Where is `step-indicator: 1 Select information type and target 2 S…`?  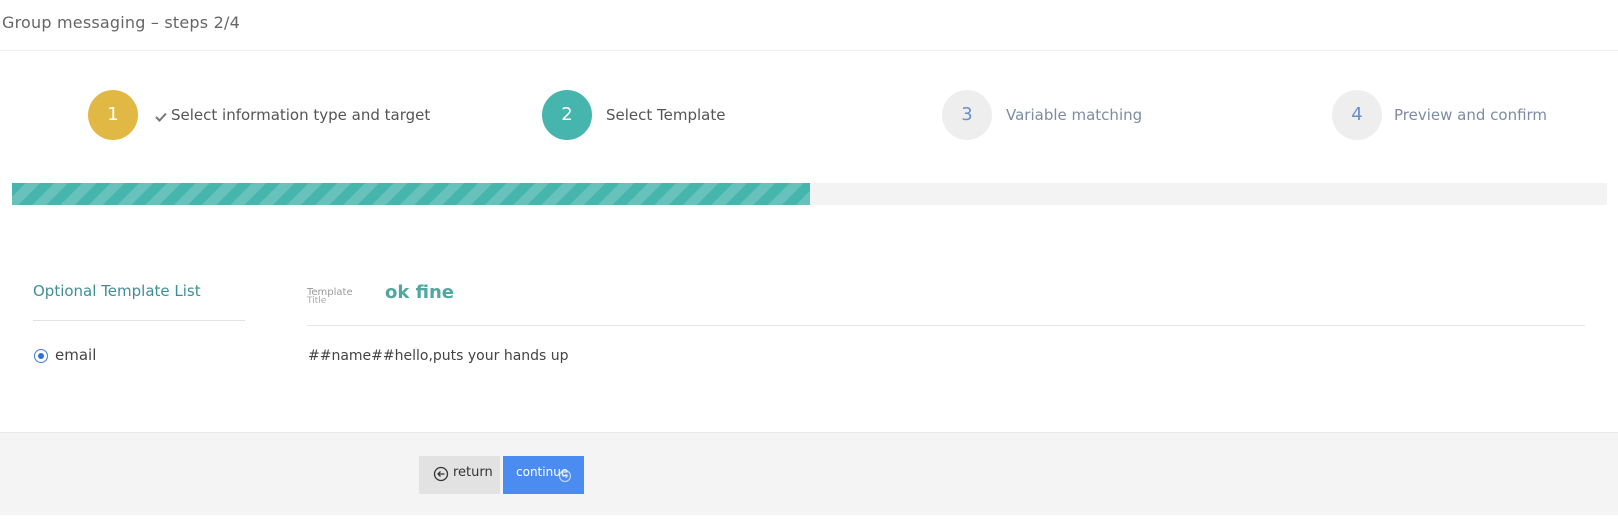
step-indicator: 1 Select information type and target 2 S… is located at coordinates (809, 120).